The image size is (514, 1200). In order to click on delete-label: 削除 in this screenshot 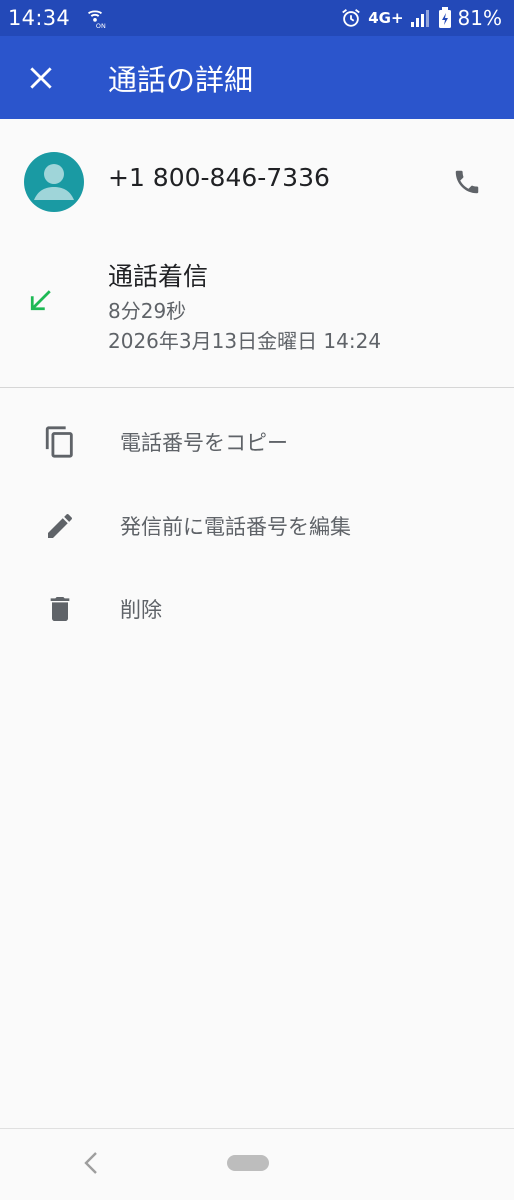, I will do `click(141, 610)`.